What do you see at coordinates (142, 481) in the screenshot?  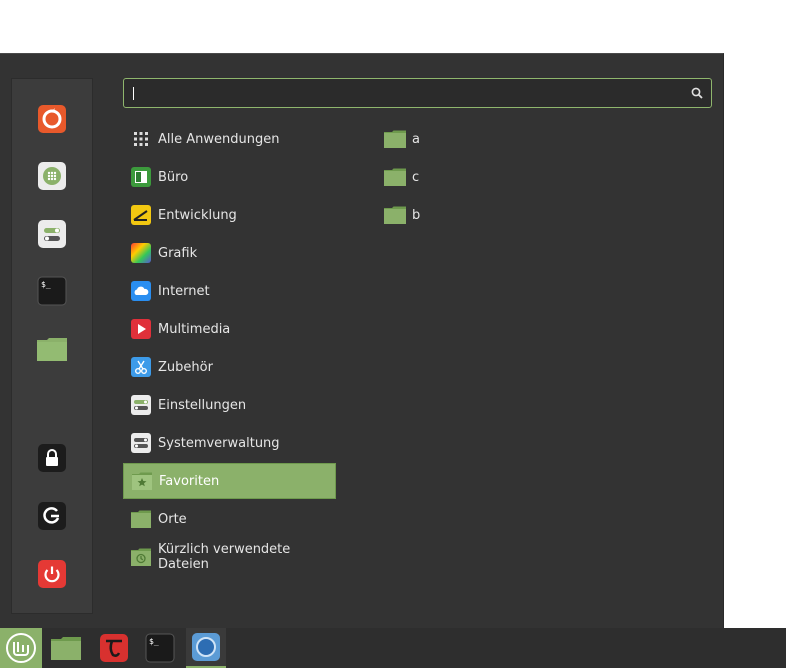 I see `favorites-folder-icon` at bounding box center [142, 481].